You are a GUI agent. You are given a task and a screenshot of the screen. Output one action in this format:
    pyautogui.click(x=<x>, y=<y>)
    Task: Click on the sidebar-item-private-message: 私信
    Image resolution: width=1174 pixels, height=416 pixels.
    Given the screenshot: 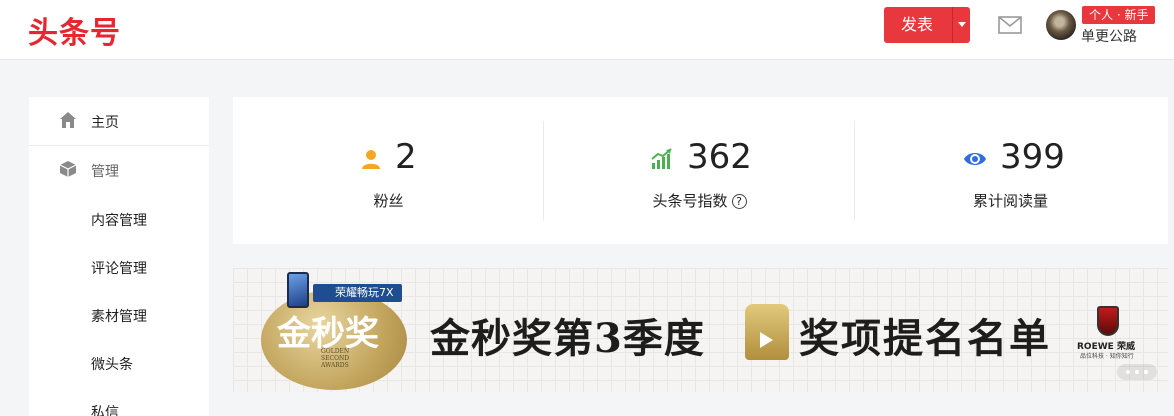 What is the action you would take?
    pyautogui.click(x=105, y=409)
    